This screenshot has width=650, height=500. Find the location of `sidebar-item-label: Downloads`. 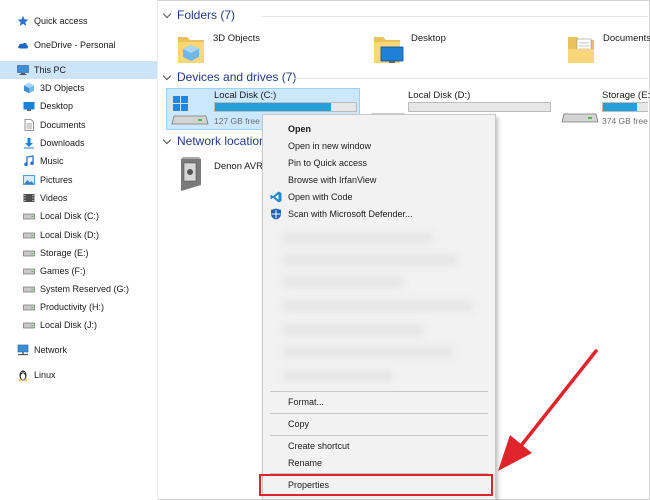

sidebar-item-label: Downloads is located at coordinates (62, 143).